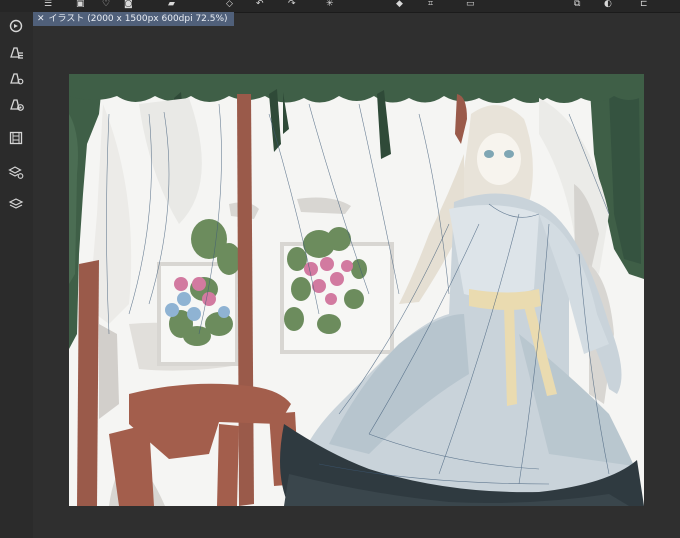 The image size is (680, 538). What do you see at coordinates (128, 4) in the screenshot?
I see `pen-icon: ◙` at bounding box center [128, 4].